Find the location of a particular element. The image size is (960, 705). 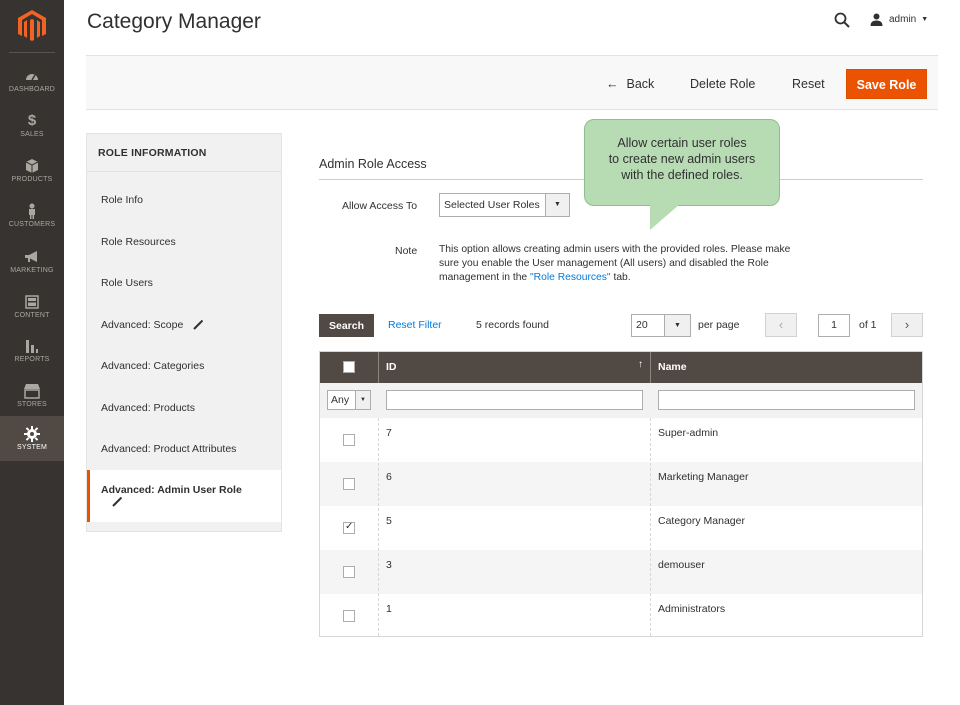

cell-id: 6 is located at coordinates (389, 477).